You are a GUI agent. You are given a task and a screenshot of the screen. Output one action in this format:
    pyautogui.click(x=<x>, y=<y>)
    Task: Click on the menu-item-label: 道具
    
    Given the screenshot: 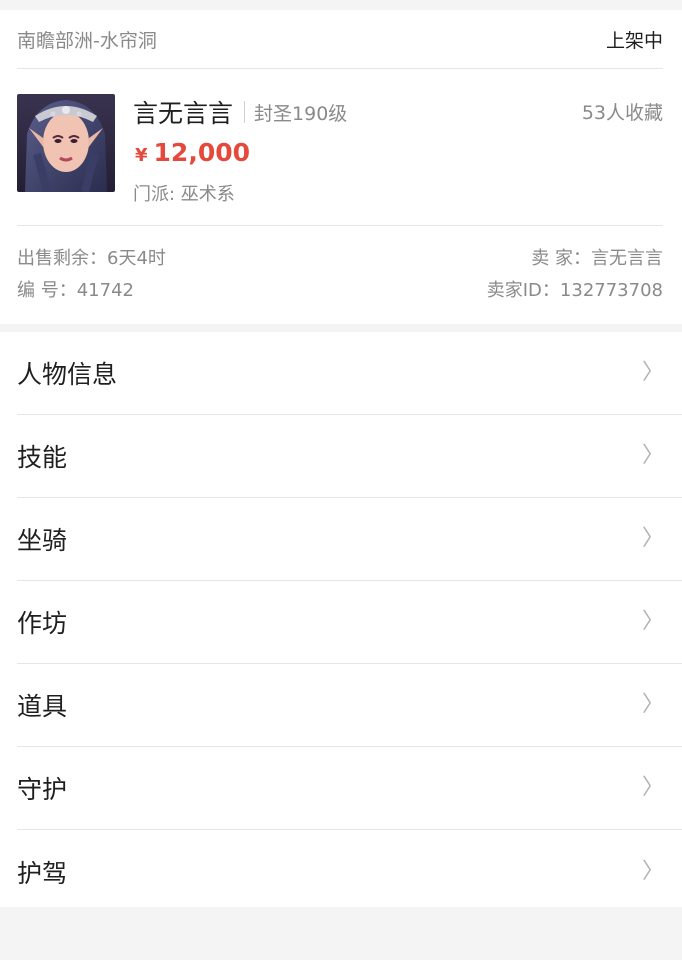 What is the action you would take?
    pyautogui.click(x=42, y=706)
    